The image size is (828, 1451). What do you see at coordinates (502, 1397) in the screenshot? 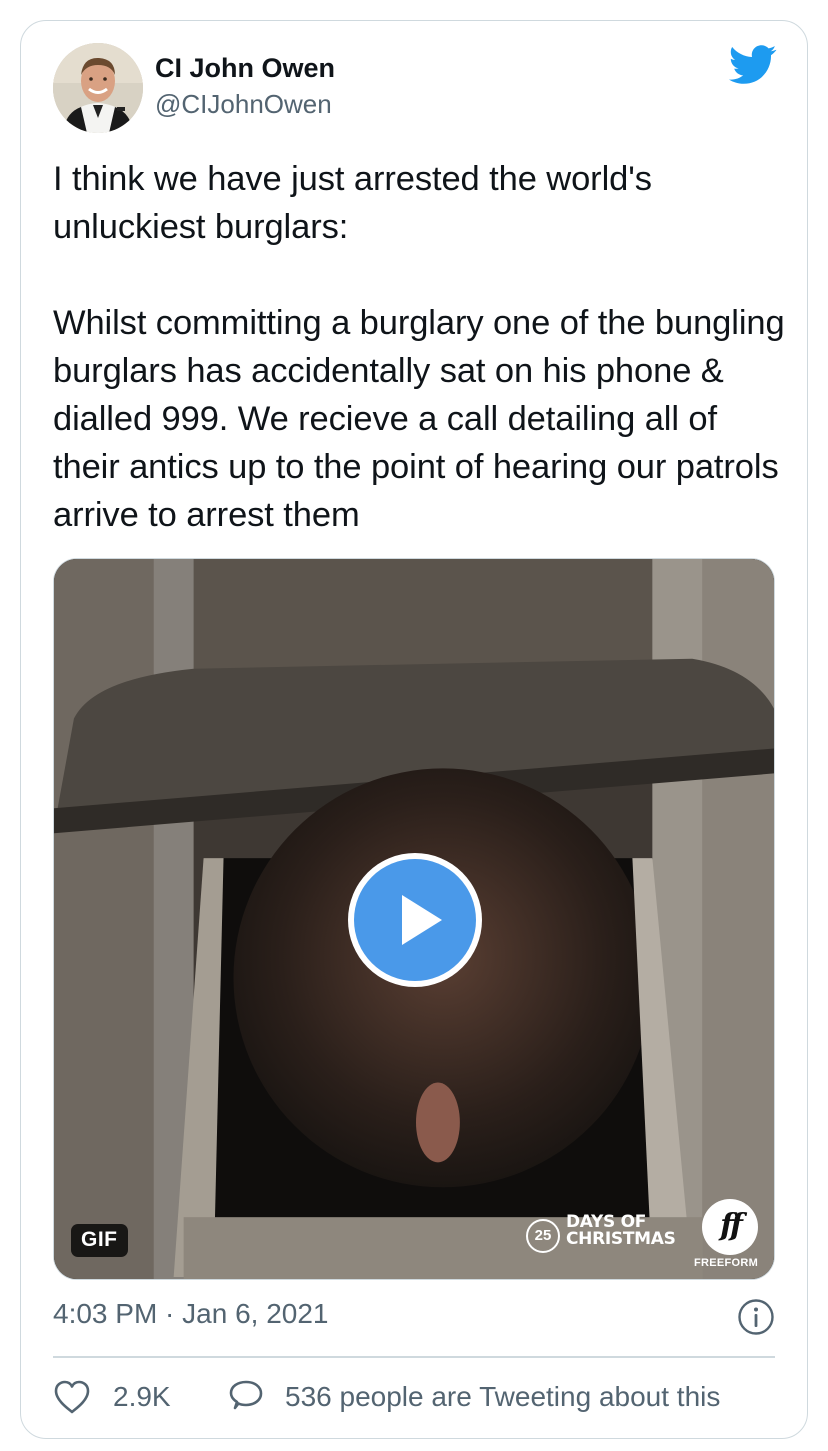
I see `tweeting-about-this-link: 536 people are Tweeting about this` at bounding box center [502, 1397].